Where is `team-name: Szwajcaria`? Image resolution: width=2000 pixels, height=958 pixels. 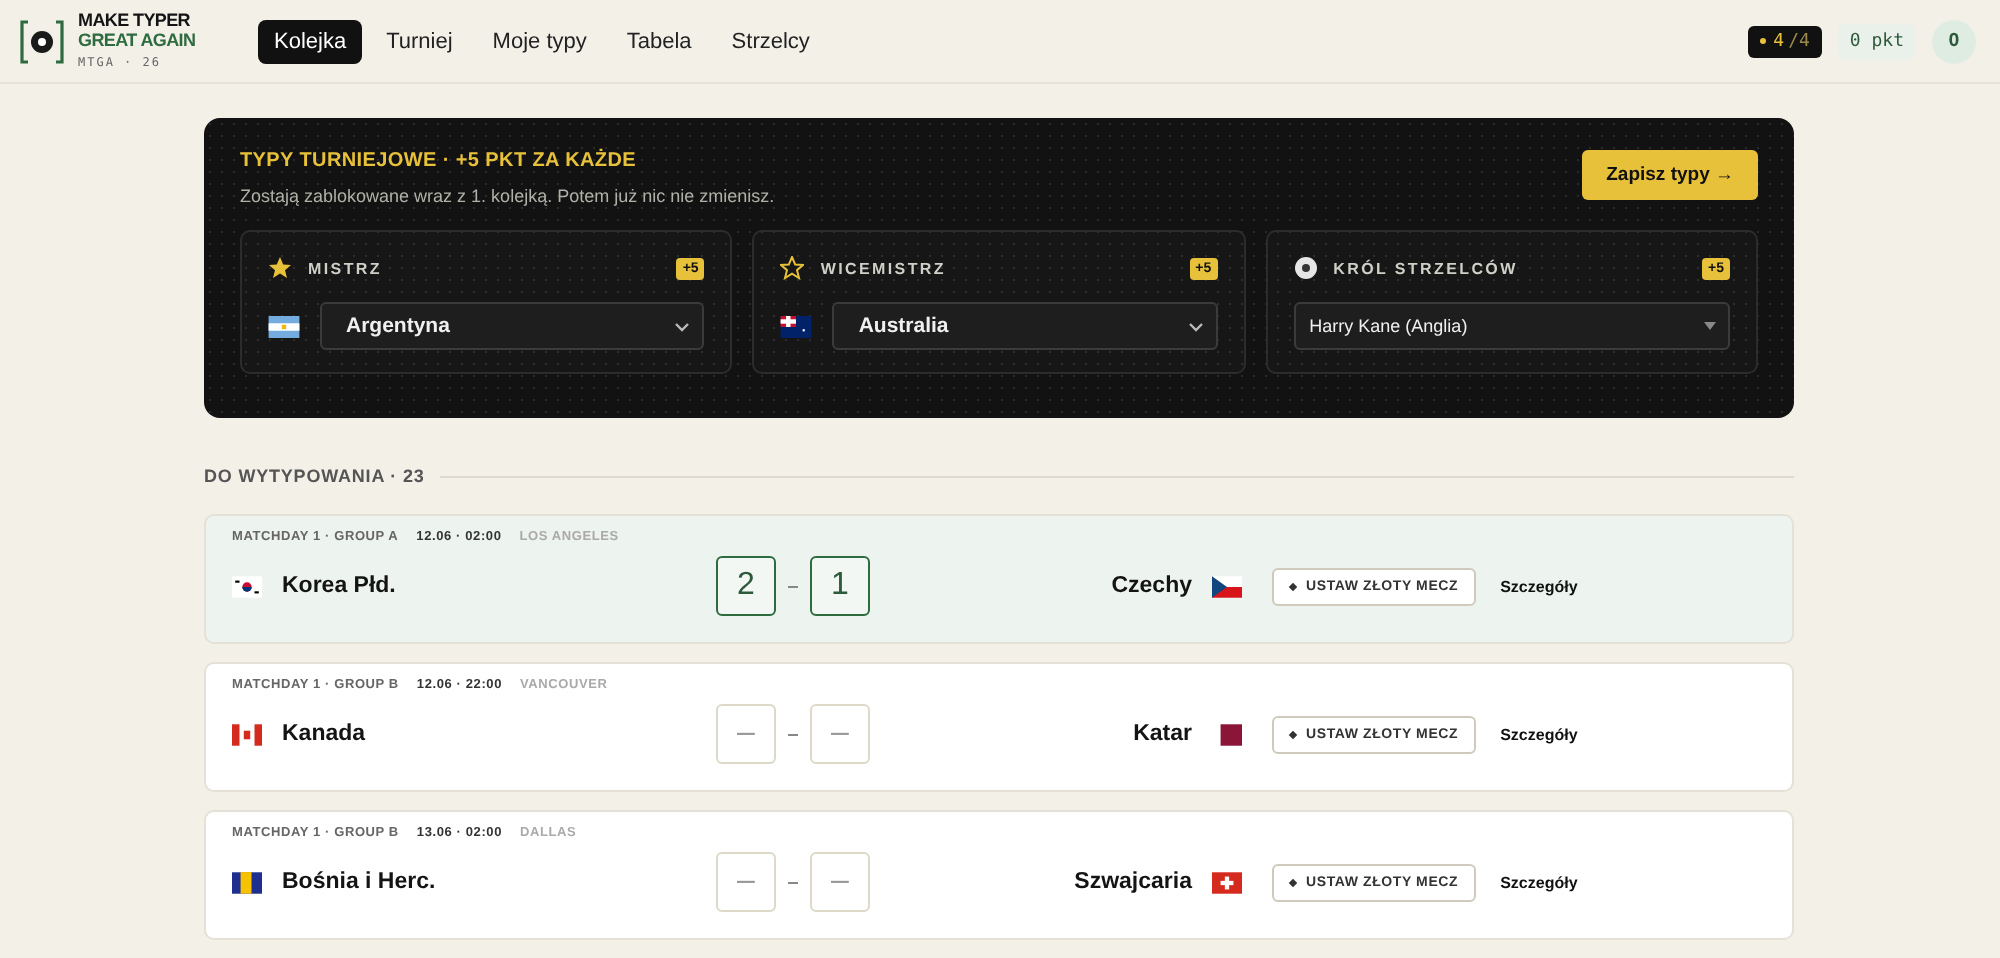 team-name: Szwajcaria is located at coordinates (1133, 882).